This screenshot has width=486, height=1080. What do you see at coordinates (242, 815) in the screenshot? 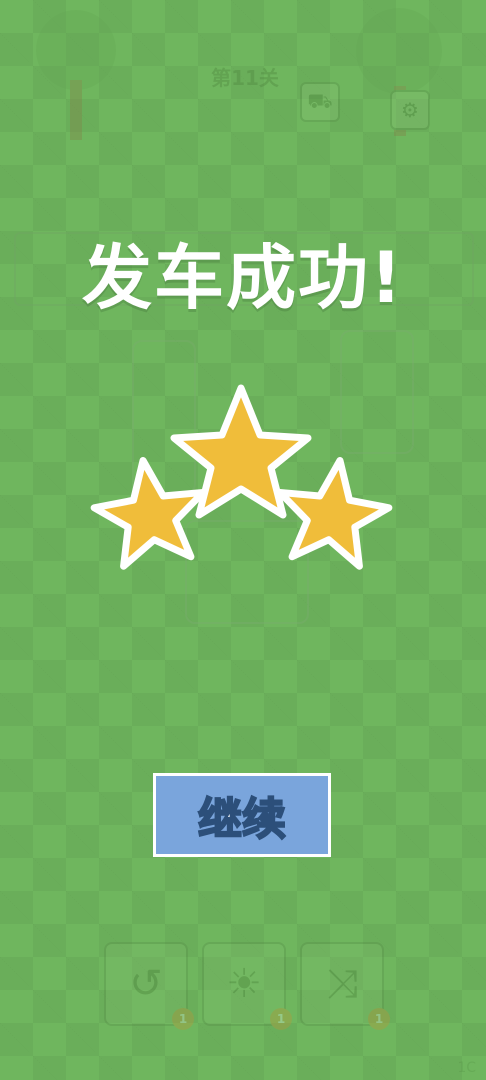
I see `continue-button: 继续` at bounding box center [242, 815].